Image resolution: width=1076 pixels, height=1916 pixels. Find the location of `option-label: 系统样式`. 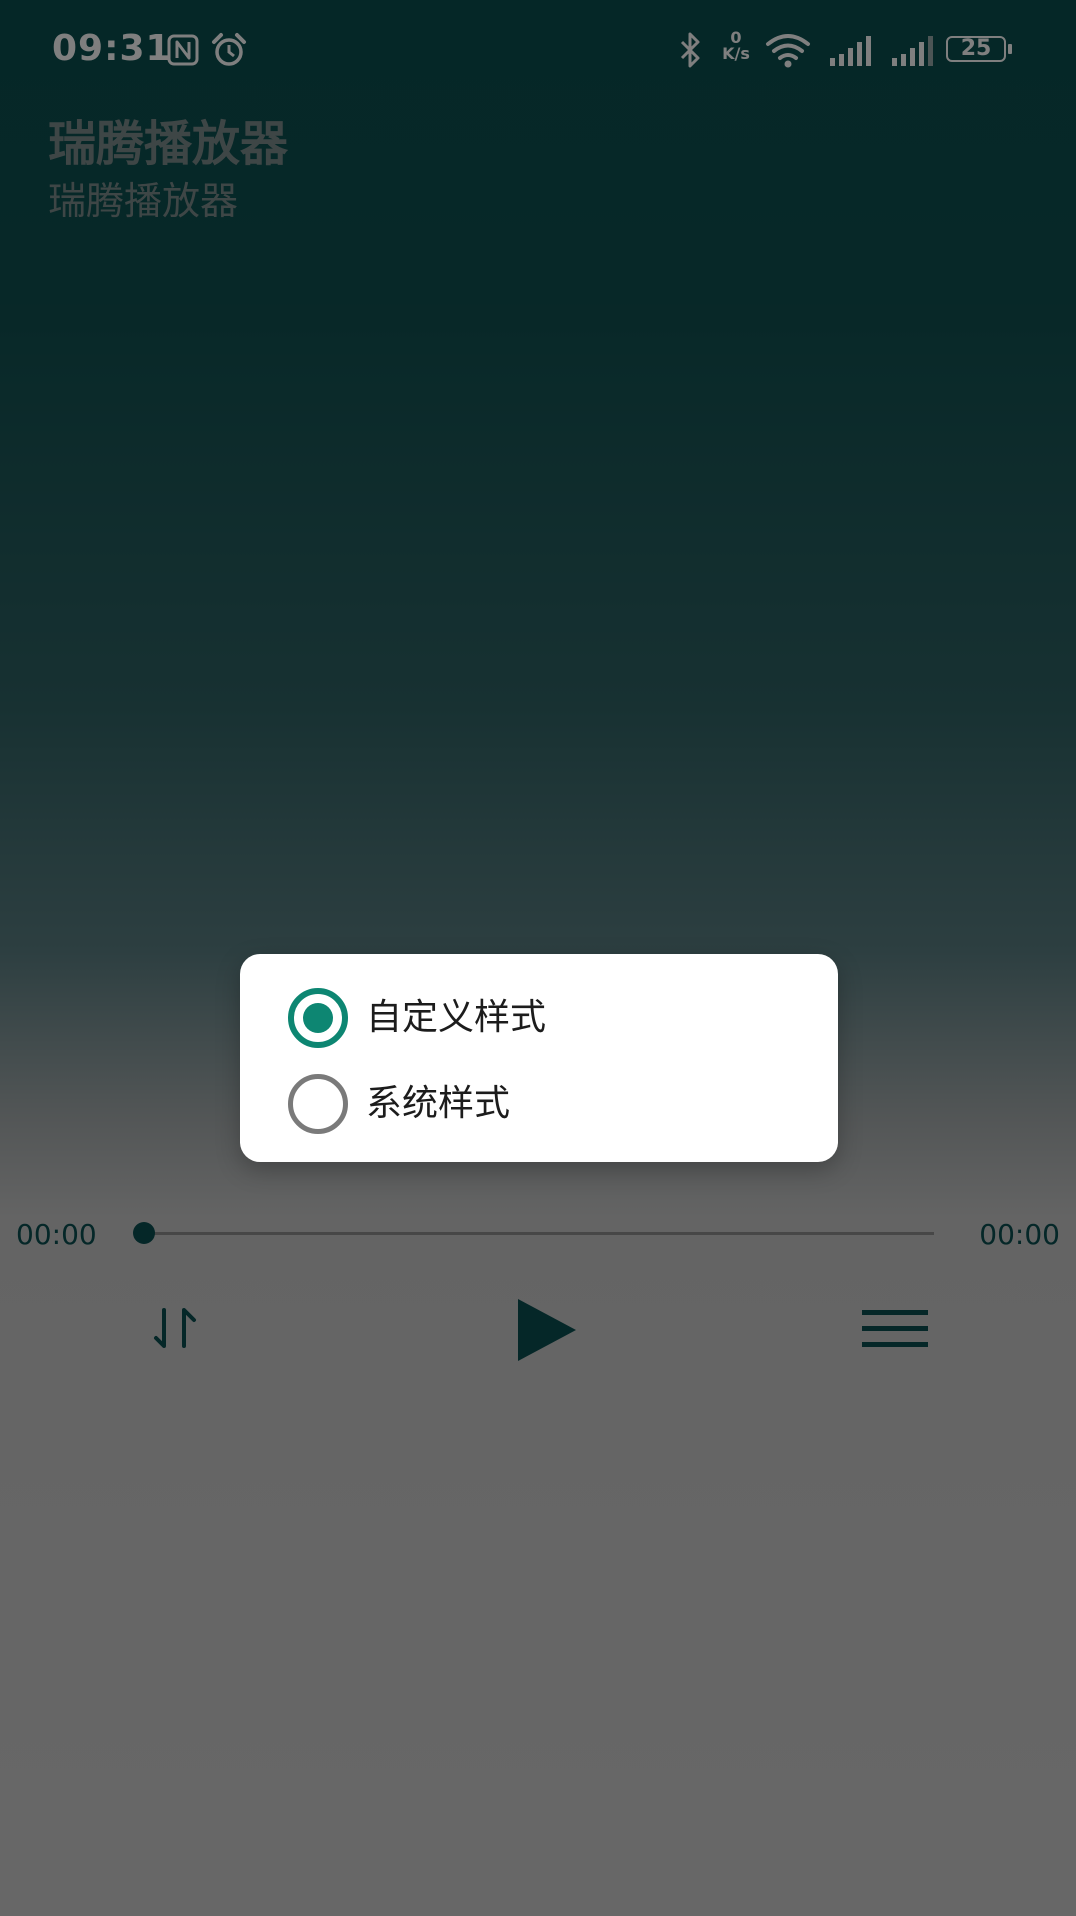

option-label: 系统样式 is located at coordinates (438, 1103).